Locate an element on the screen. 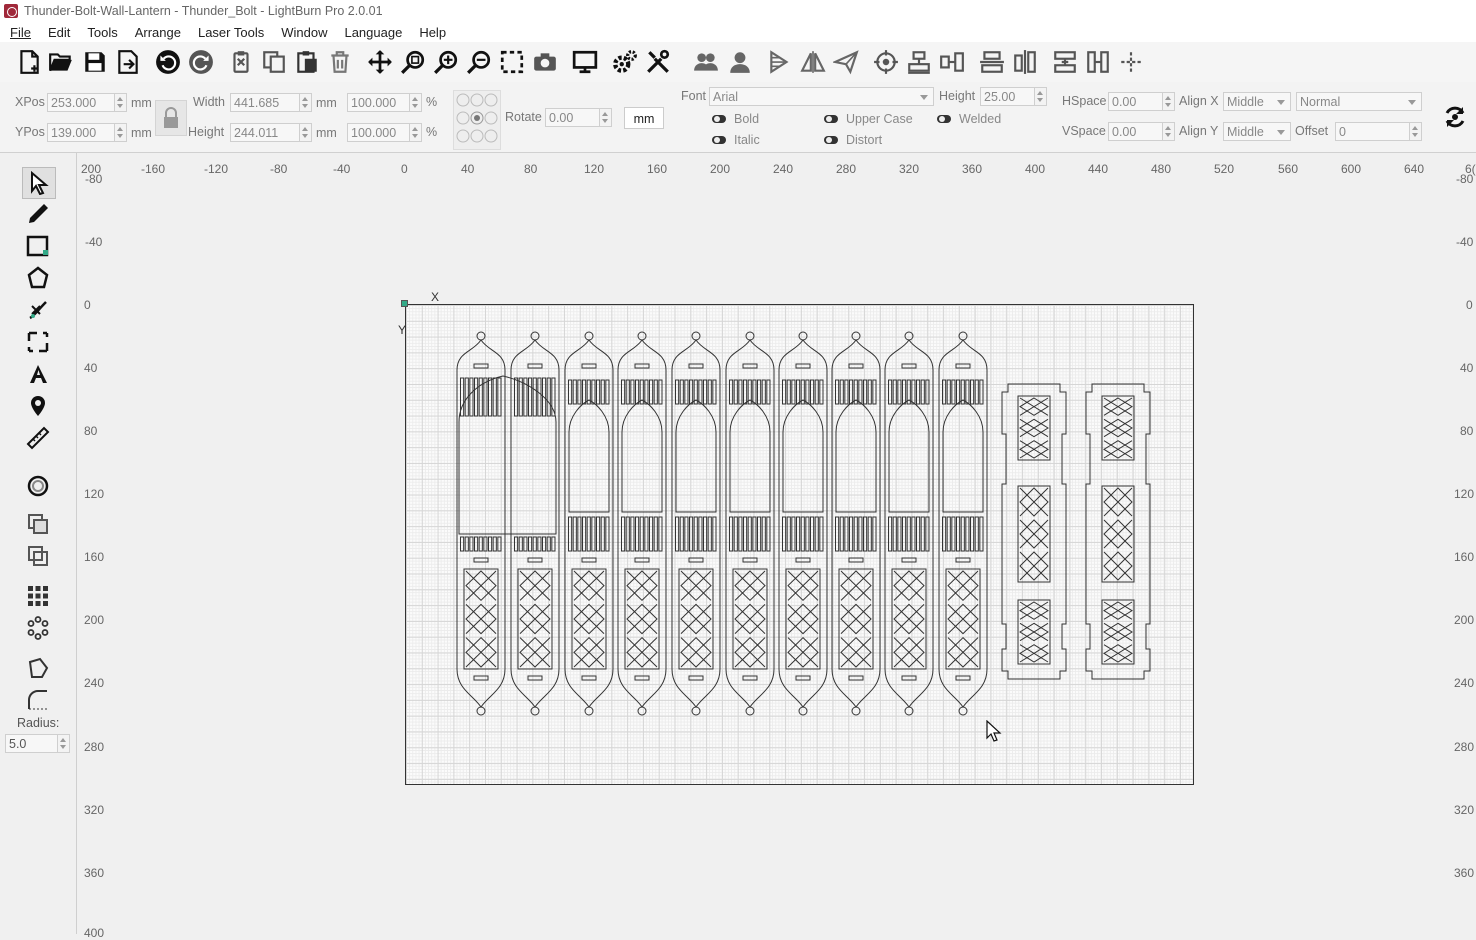  redo-icon is located at coordinates (201, 62).